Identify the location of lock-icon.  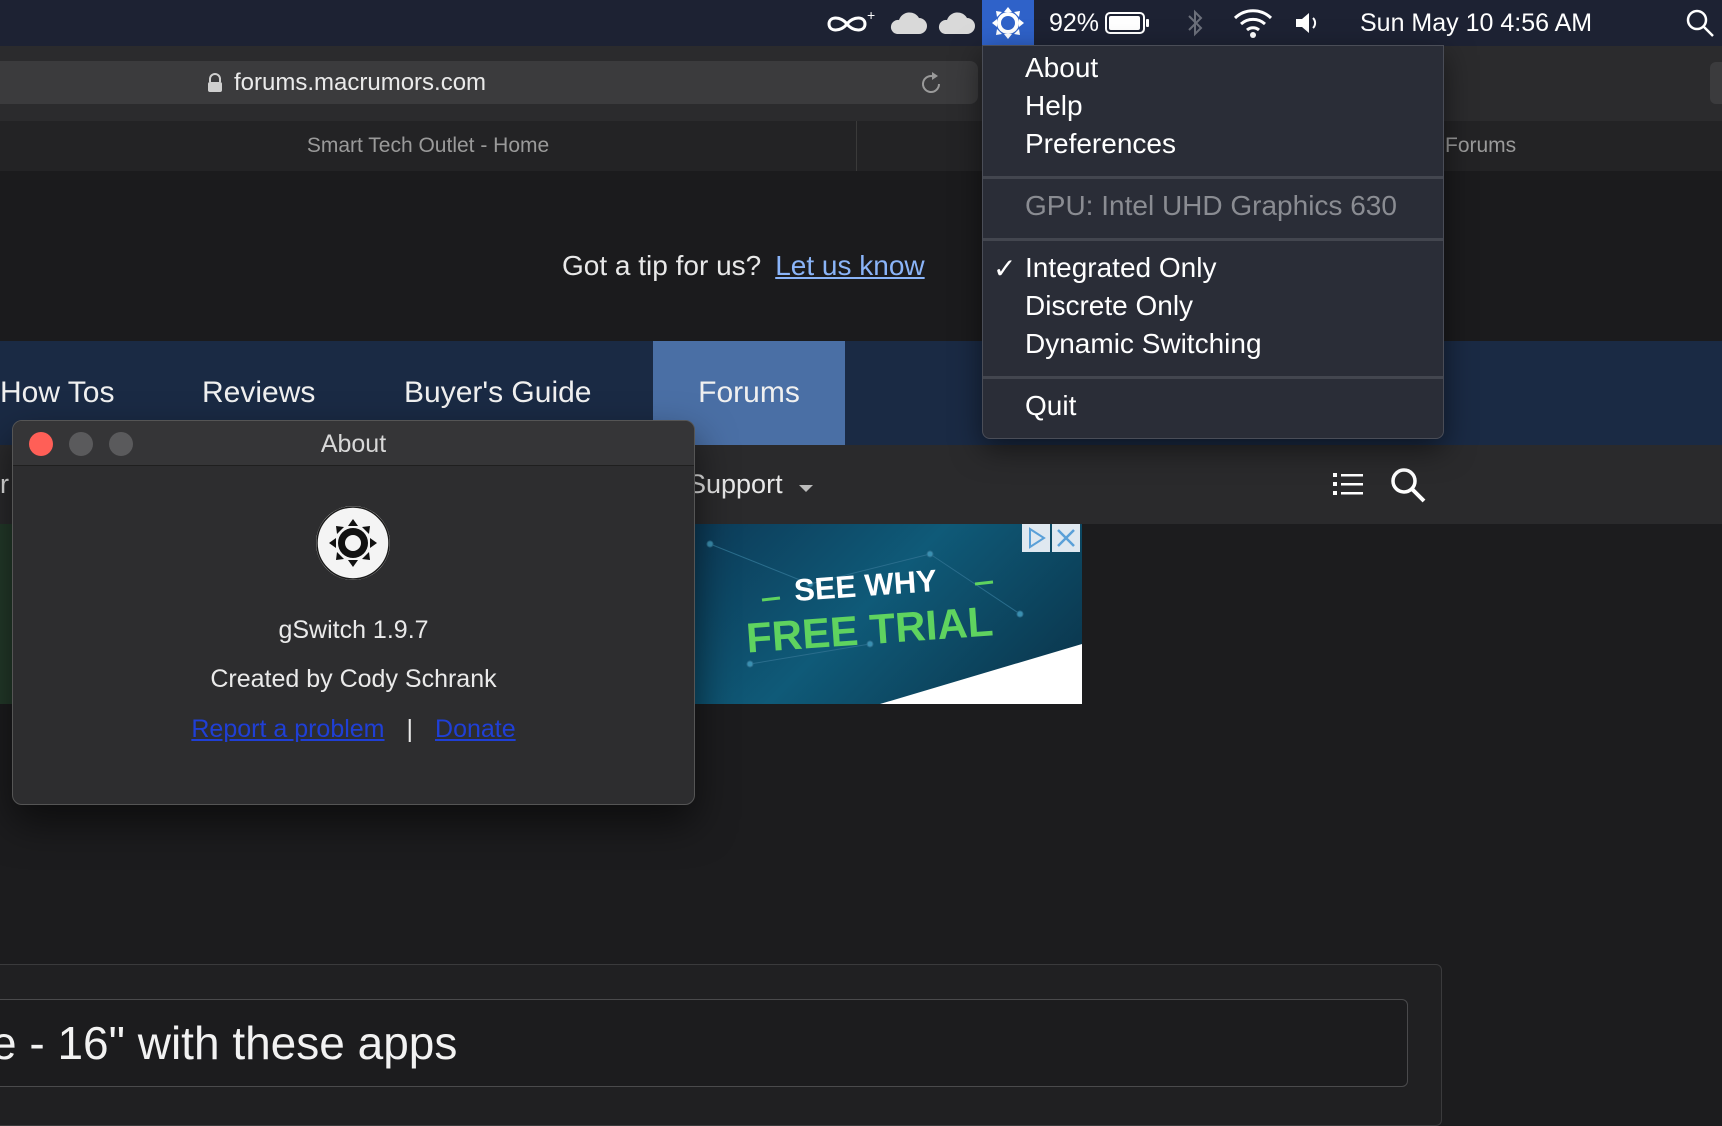
(215, 82).